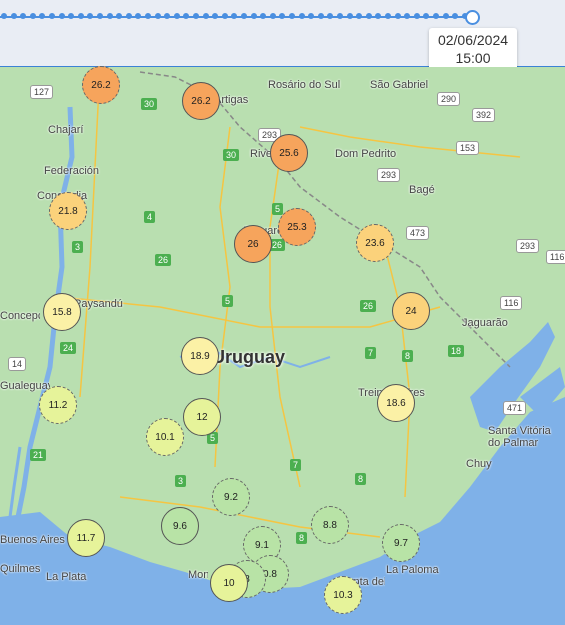  What do you see at coordinates (200, 356) in the screenshot?
I see `temperature-marker: 18.9` at bounding box center [200, 356].